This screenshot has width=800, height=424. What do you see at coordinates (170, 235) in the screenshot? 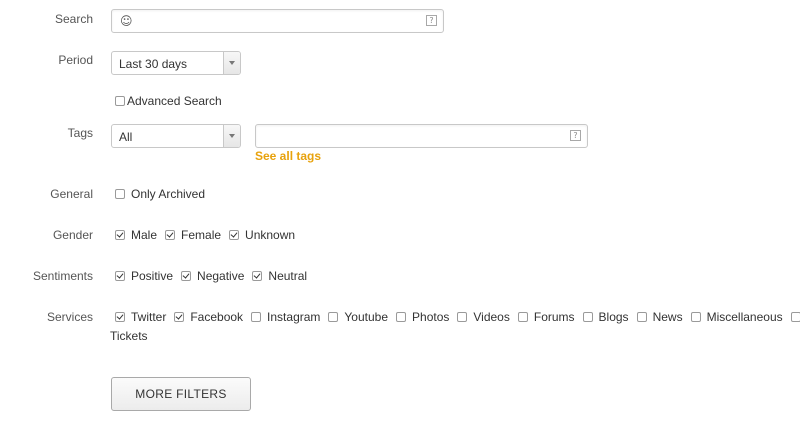
I see `female-checkbox` at bounding box center [170, 235].